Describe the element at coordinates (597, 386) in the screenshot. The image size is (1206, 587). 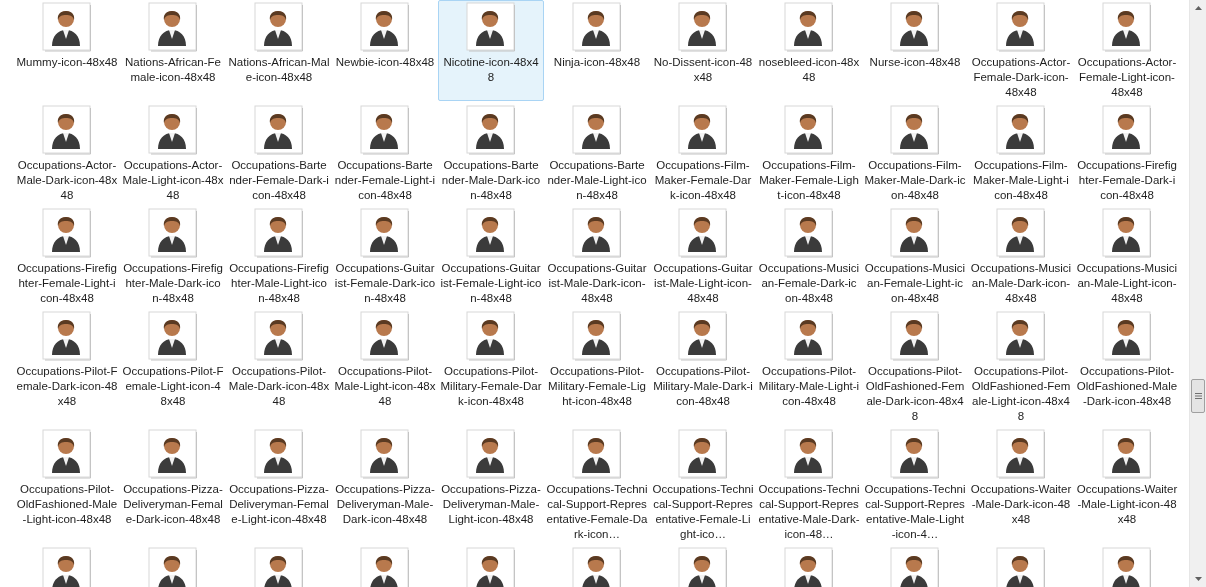
I see `file-name: Occupations-Pilot-Military-Female-Light-icon-48x48` at that location.